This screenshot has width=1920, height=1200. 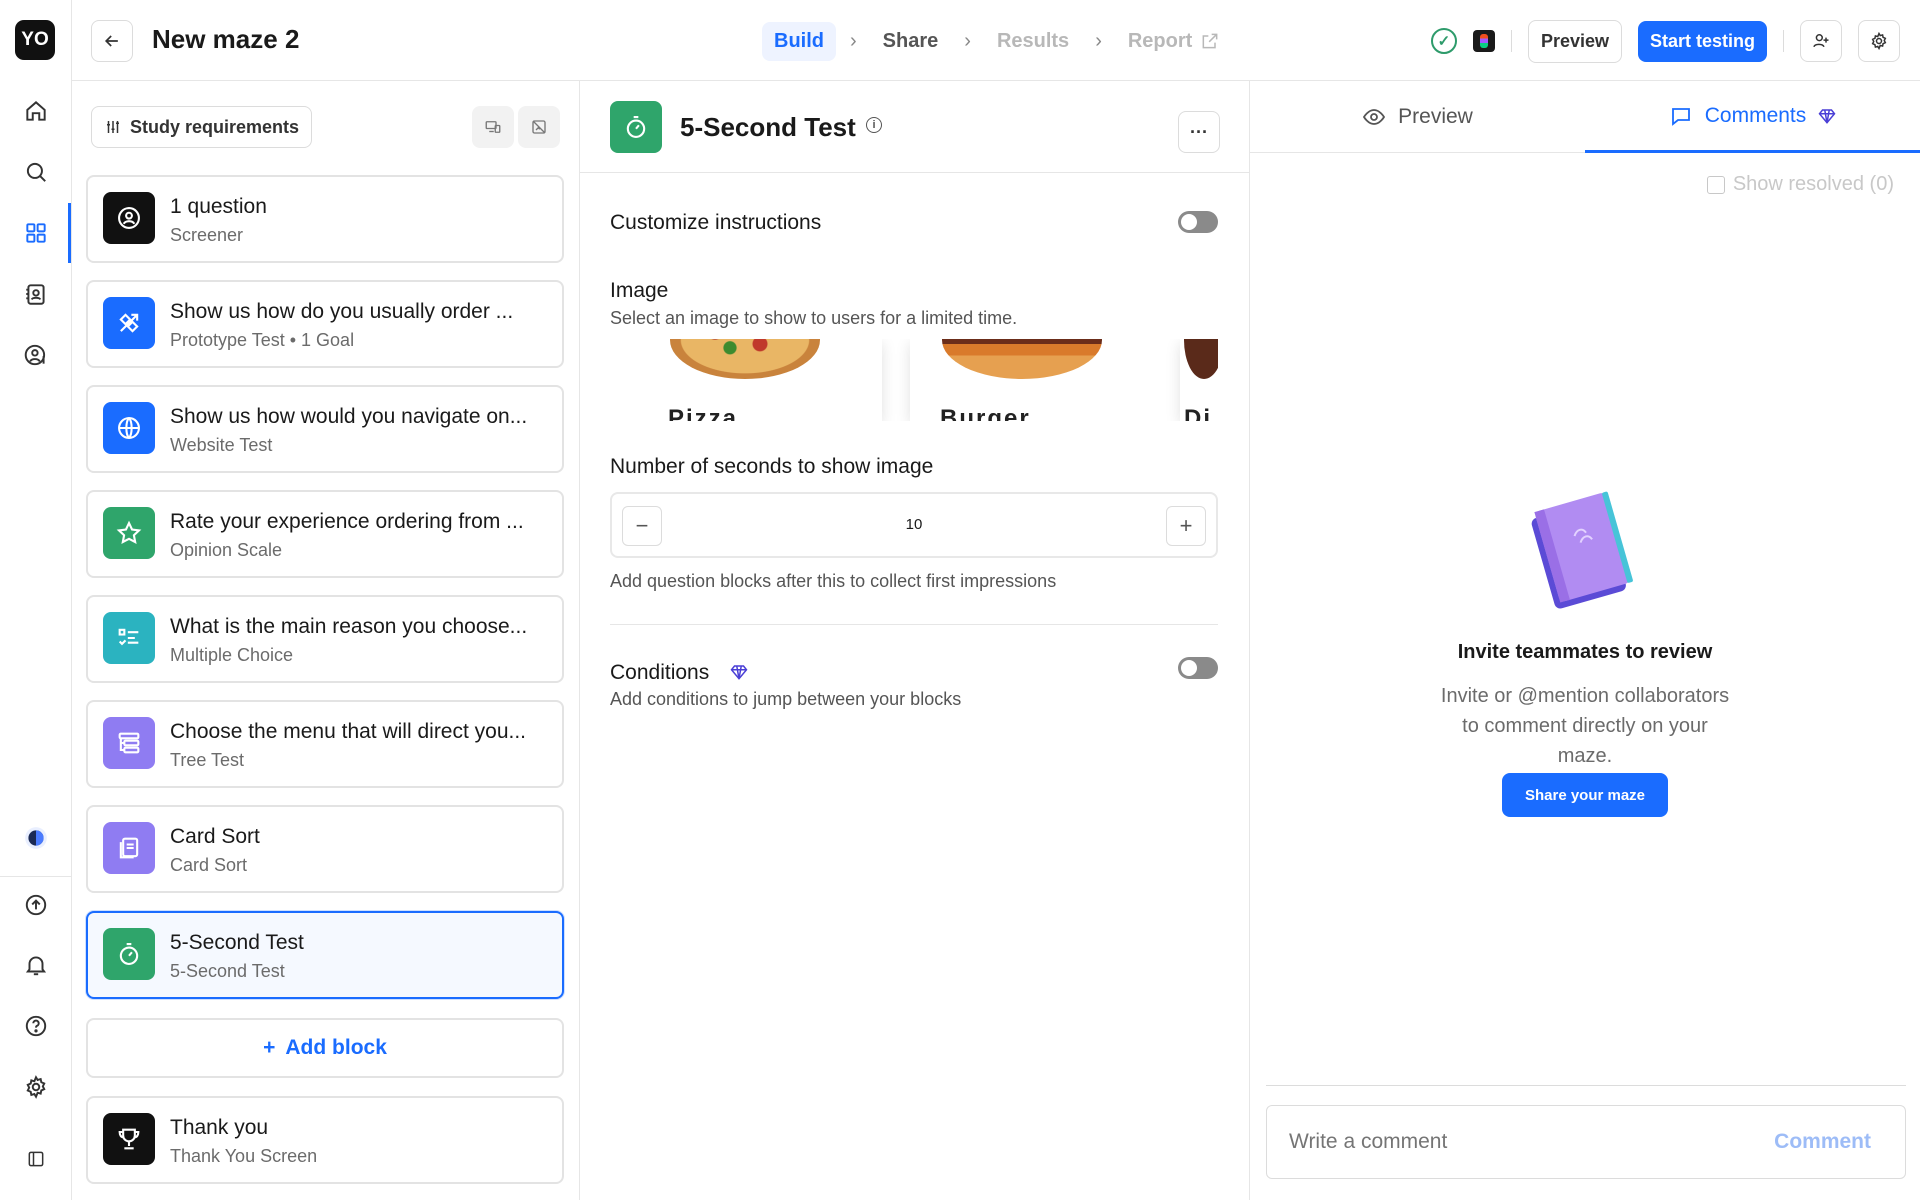 What do you see at coordinates (36, 172) in the screenshot?
I see `search-icon` at bounding box center [36, 172].